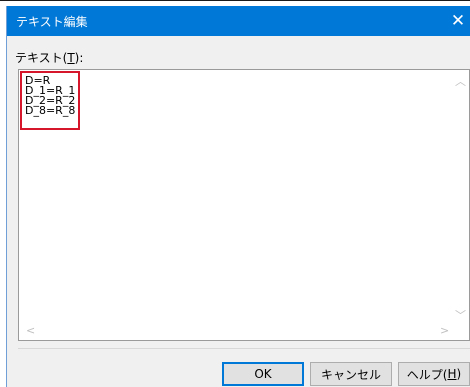 The image size is (470, 387). I want to click on ok-button: OK, so click(263, 374).